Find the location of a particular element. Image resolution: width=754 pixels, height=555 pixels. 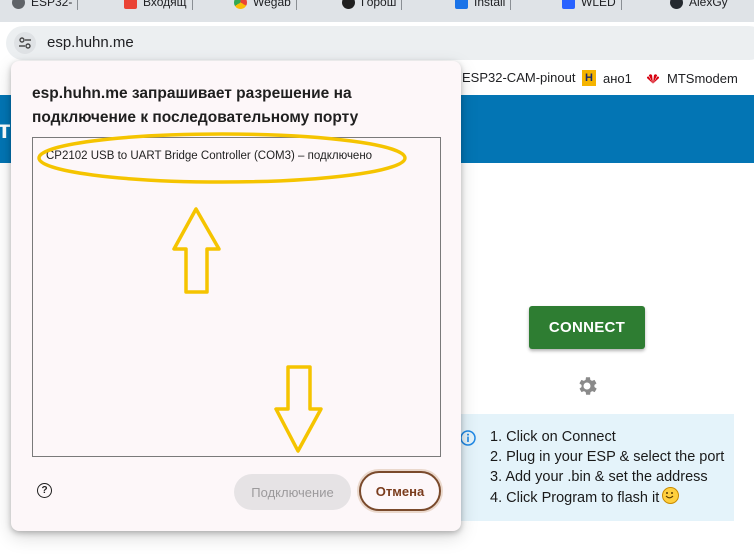

browser-tab: Install is located at coordinates (483, 5).